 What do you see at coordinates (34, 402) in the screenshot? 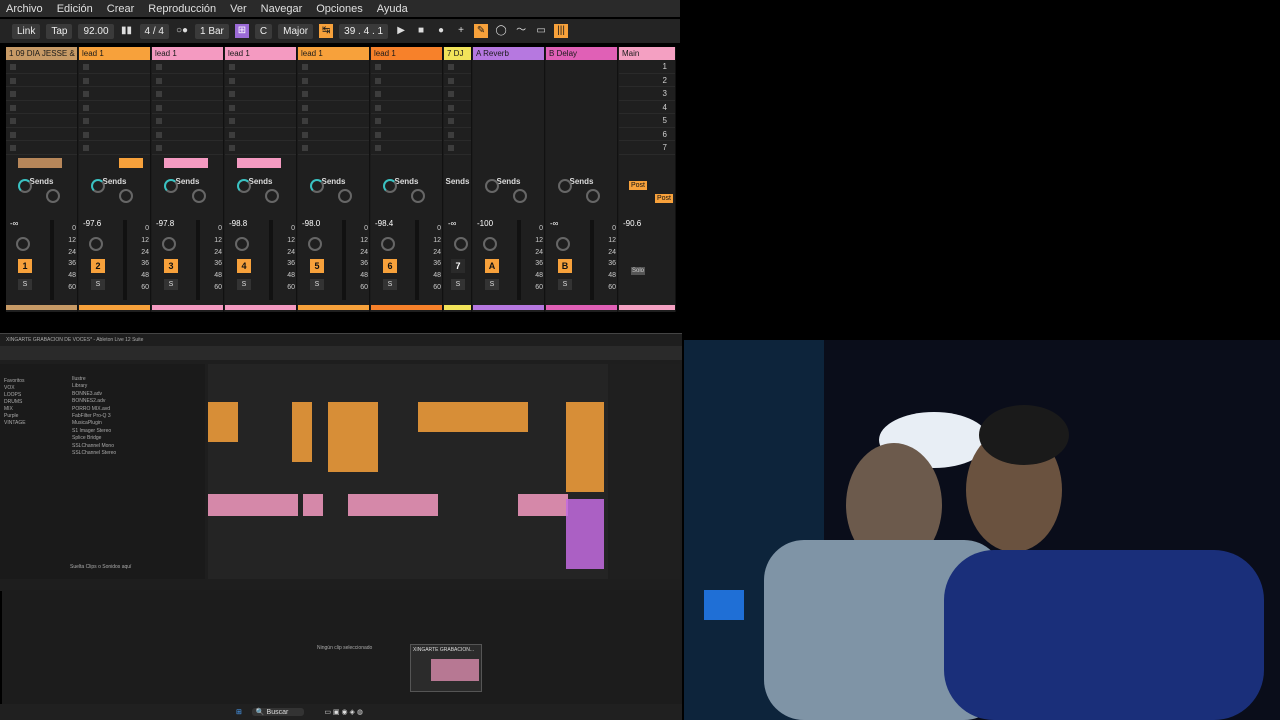
I see `browser-category: DRUMS` at bounding box center [34, 402].